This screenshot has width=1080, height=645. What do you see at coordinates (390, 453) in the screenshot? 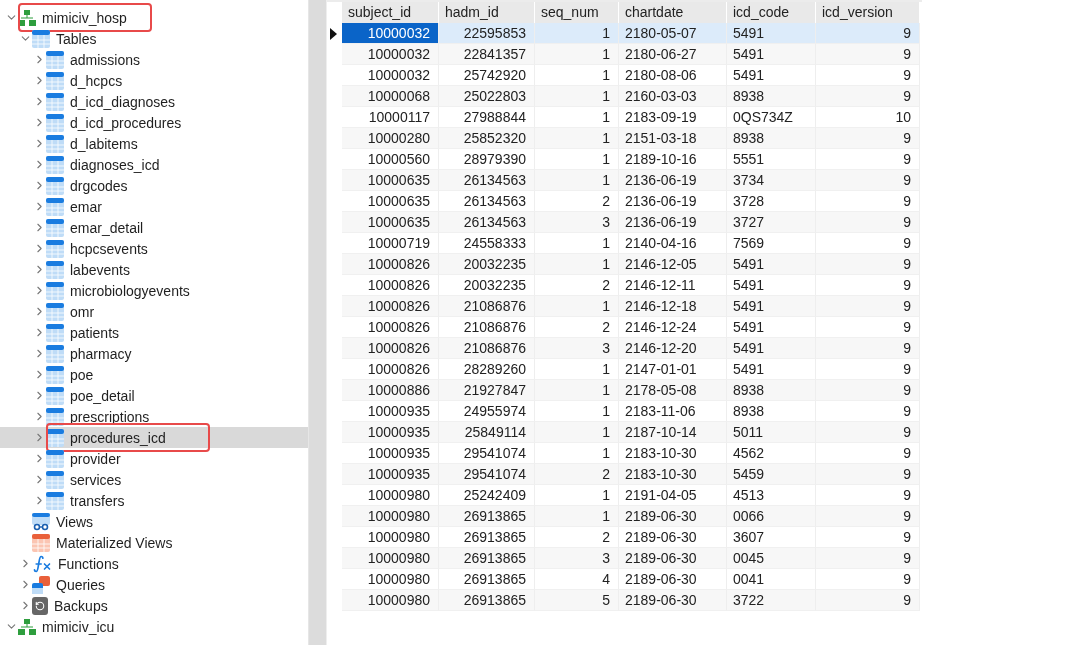
I see `table-cell: 10000935` at bounding box center [390, 453].